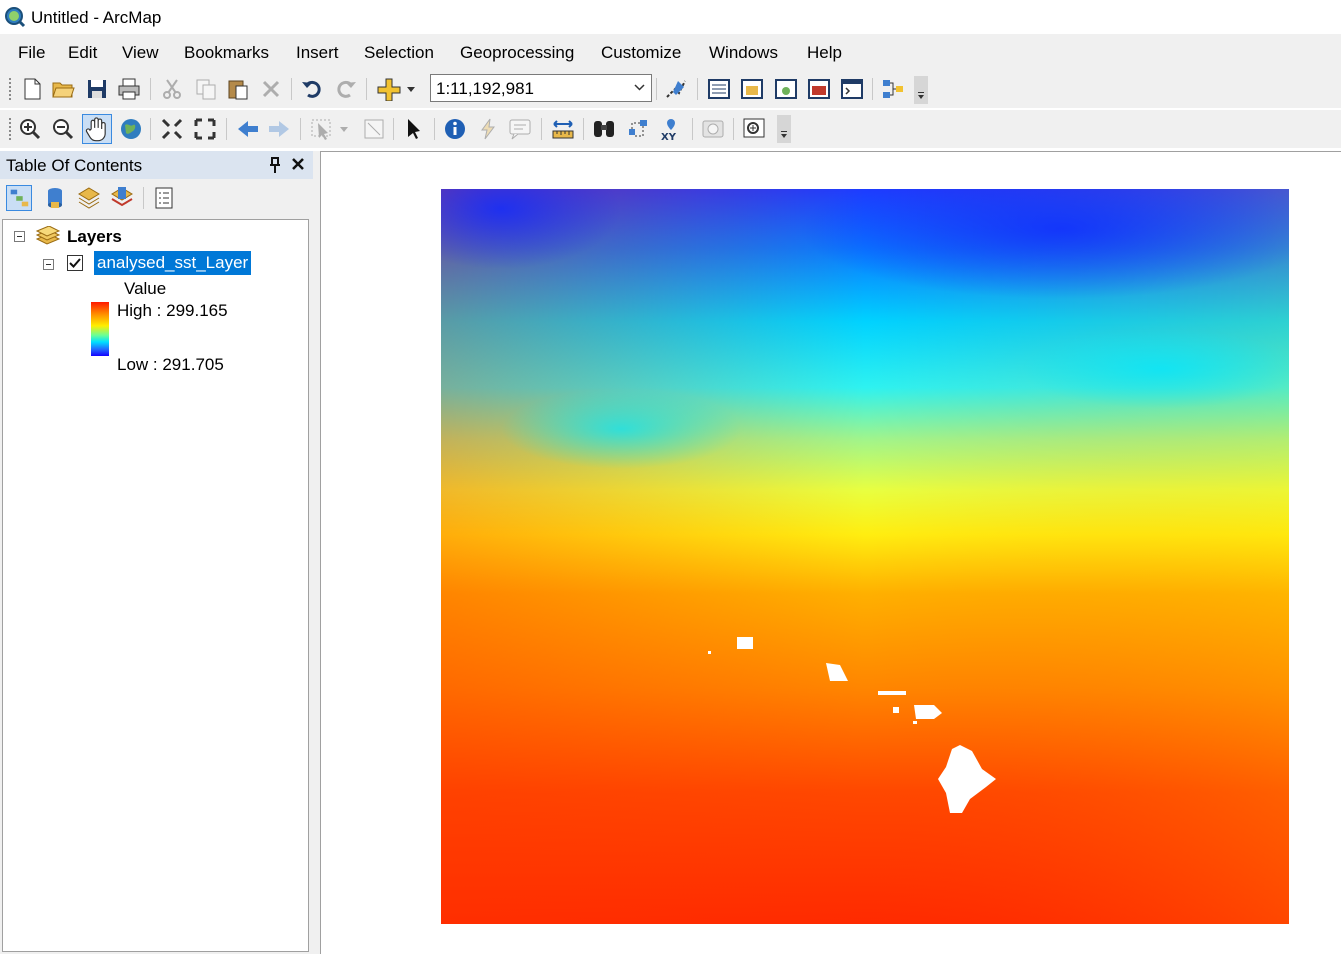 Image resolution: width=1341 pixels, height=954 pixels. Describe the element at coordinates (97, 89) in the screenshot. I see `save-icon` at that location.